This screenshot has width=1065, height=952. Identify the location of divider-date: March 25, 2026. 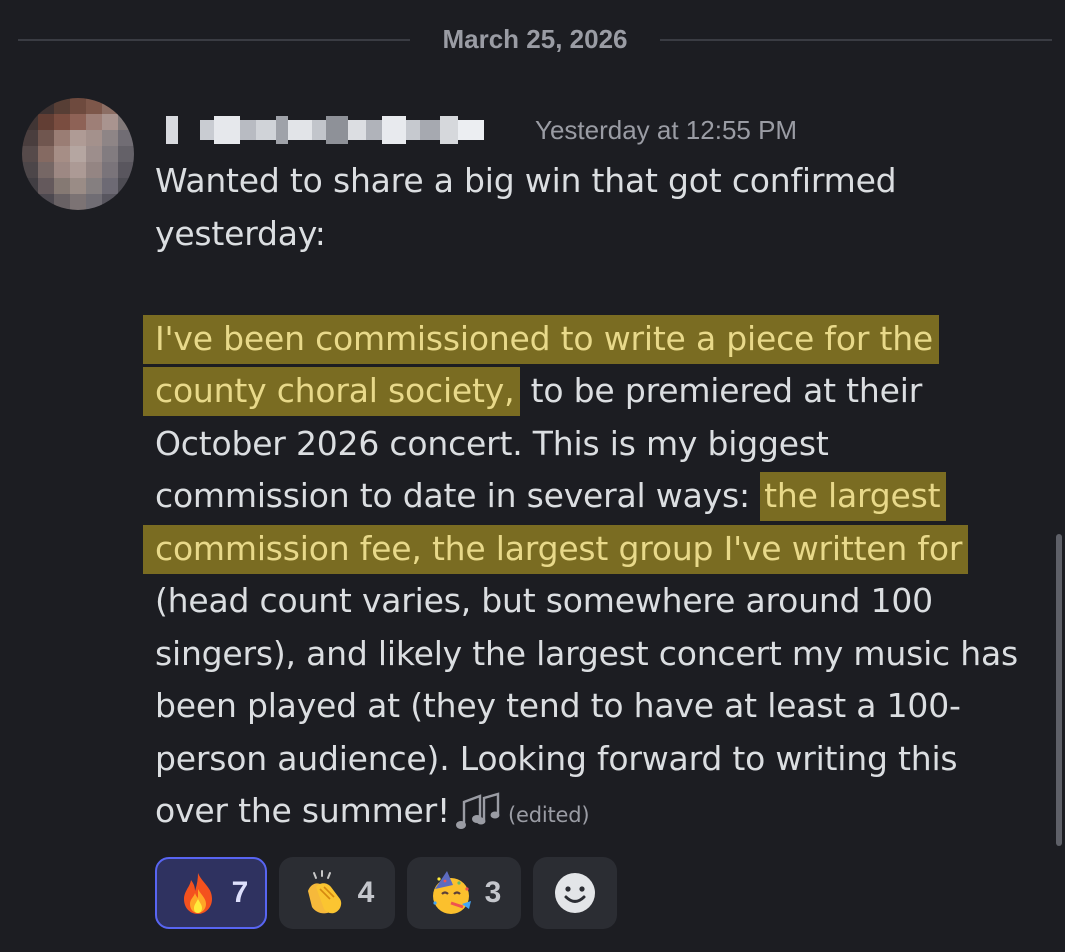
(535, 39).